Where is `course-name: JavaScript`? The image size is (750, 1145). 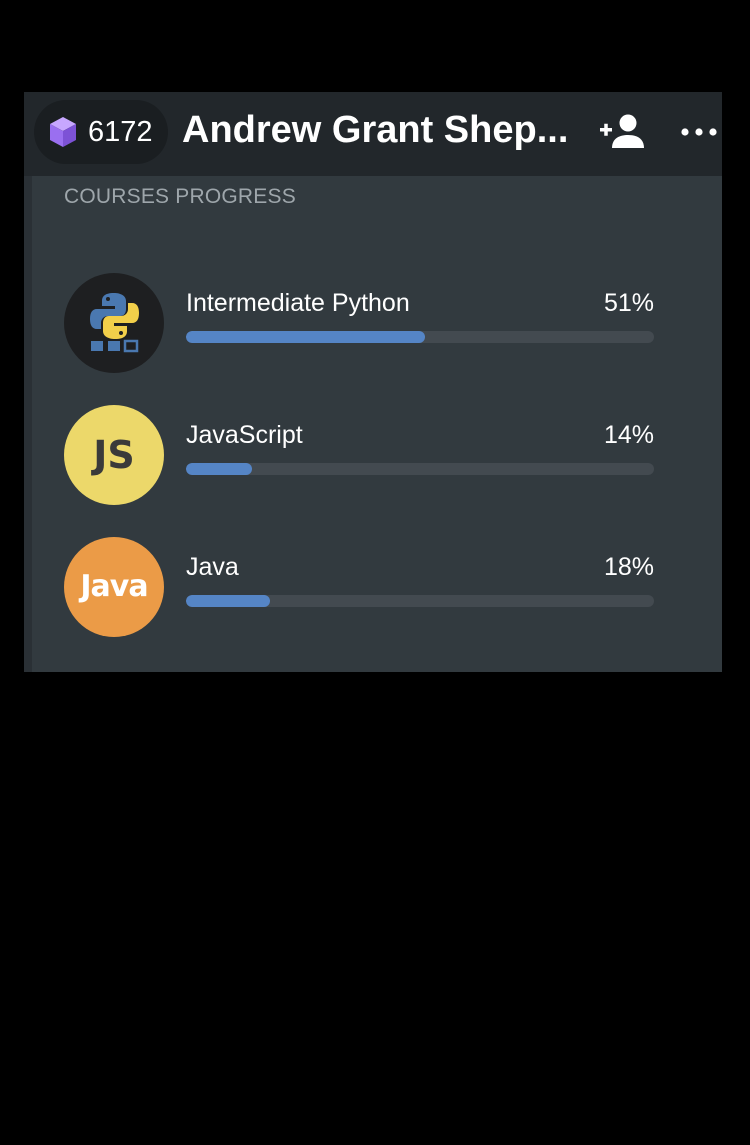
course-name: JavaScript is located at coordinates (244, 435).